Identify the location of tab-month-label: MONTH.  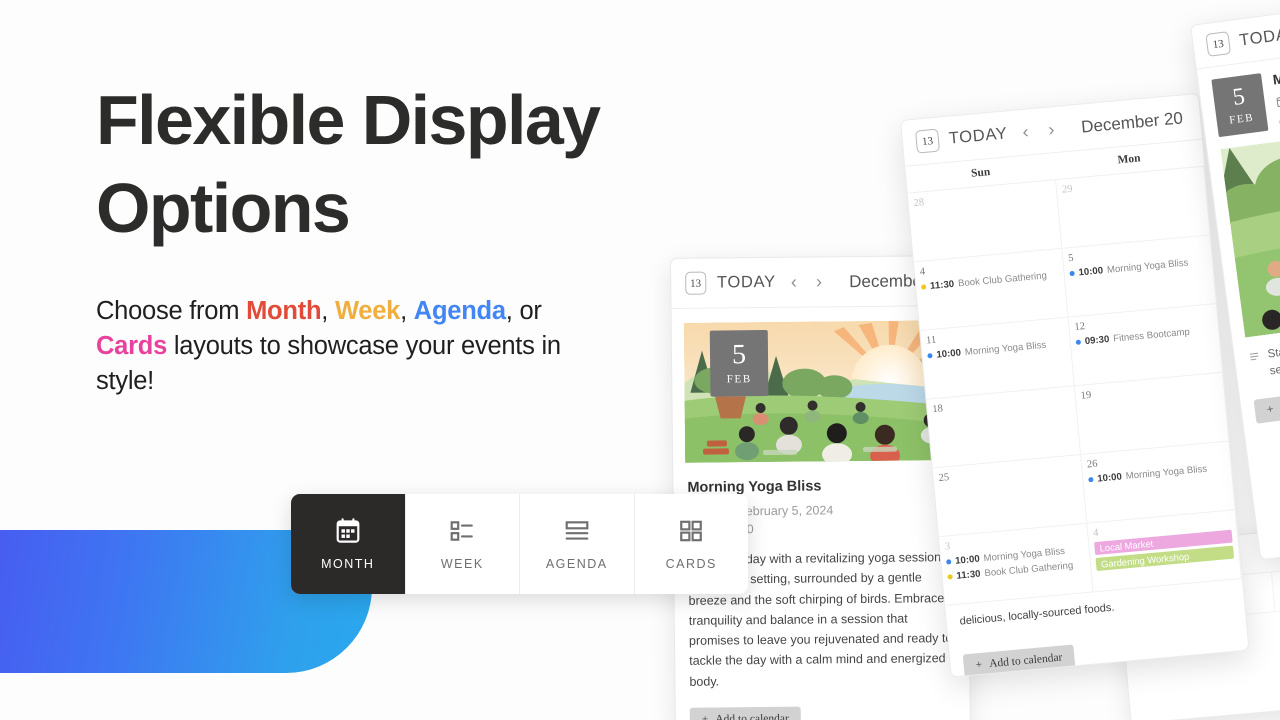
(348, 563).